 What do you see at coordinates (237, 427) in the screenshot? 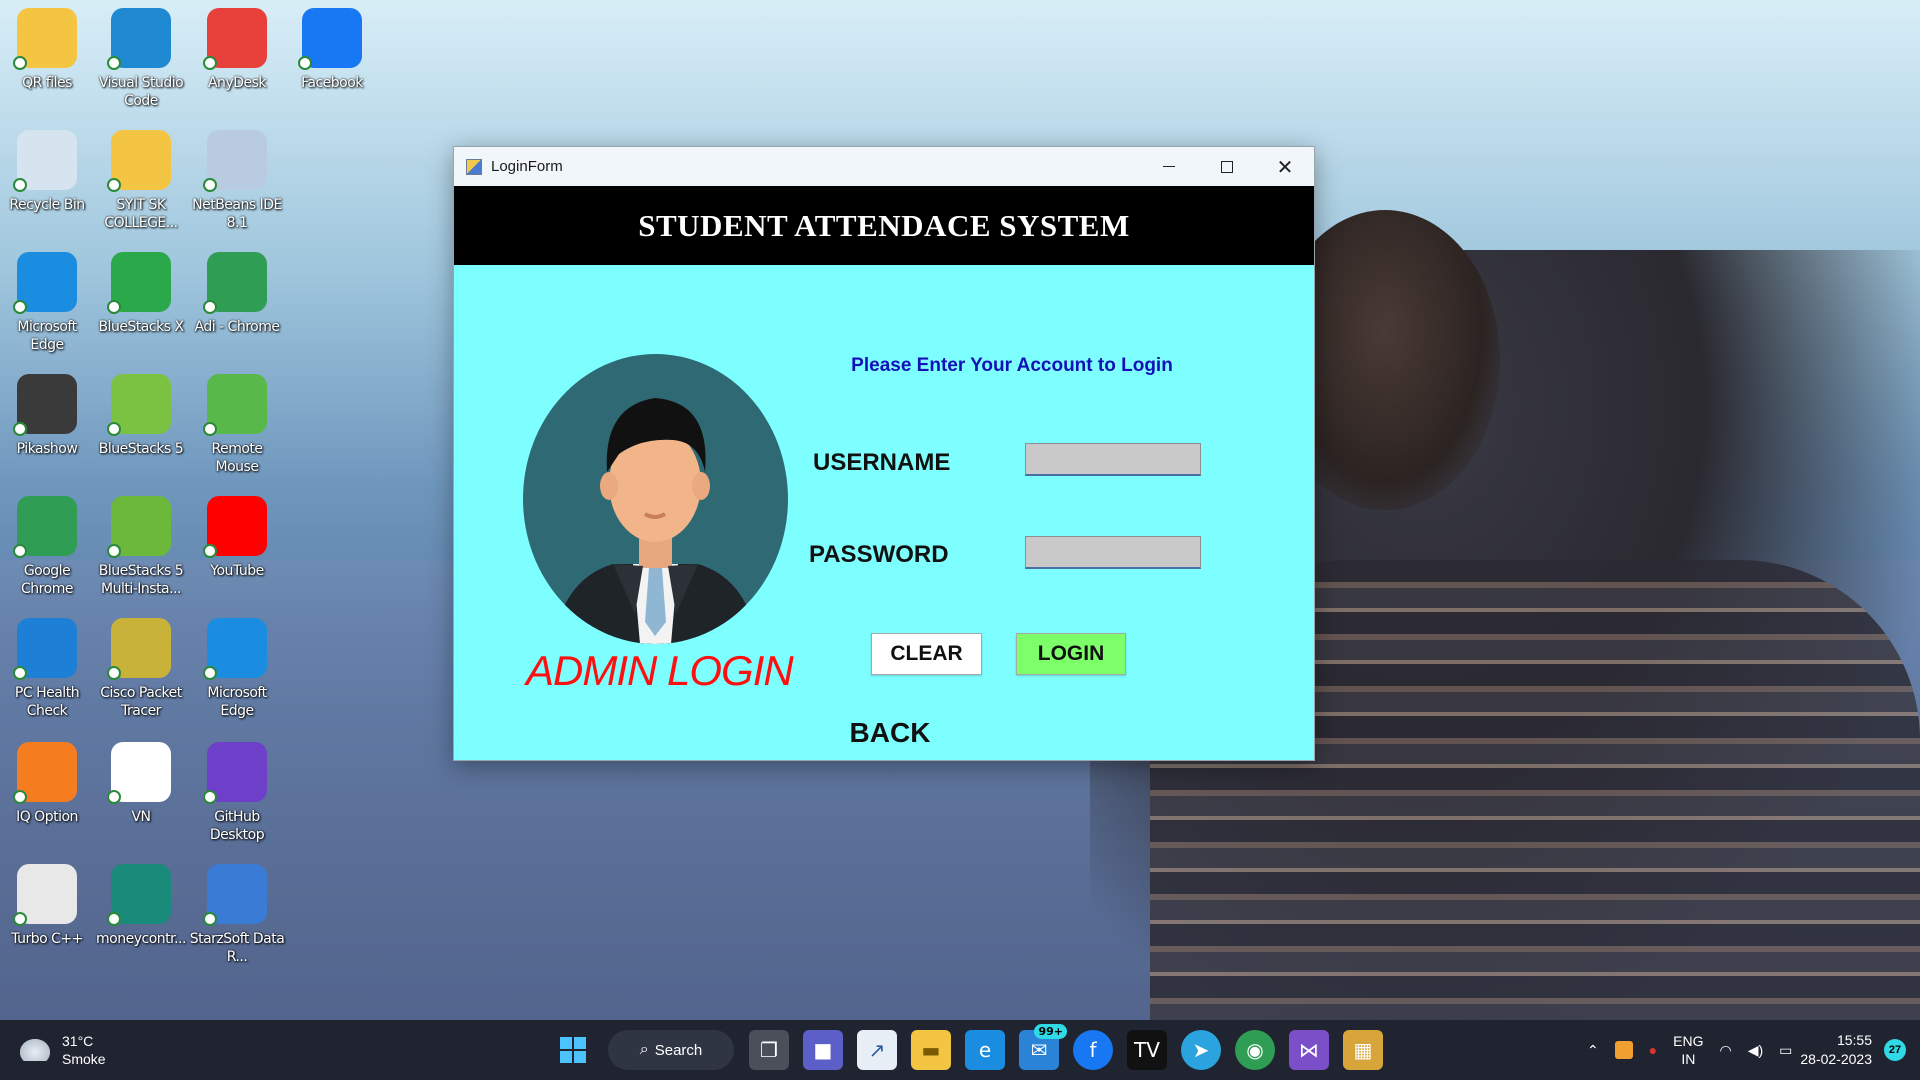
I see `desktop-icon: Remote Mouse` at bounding box center [237, 427].